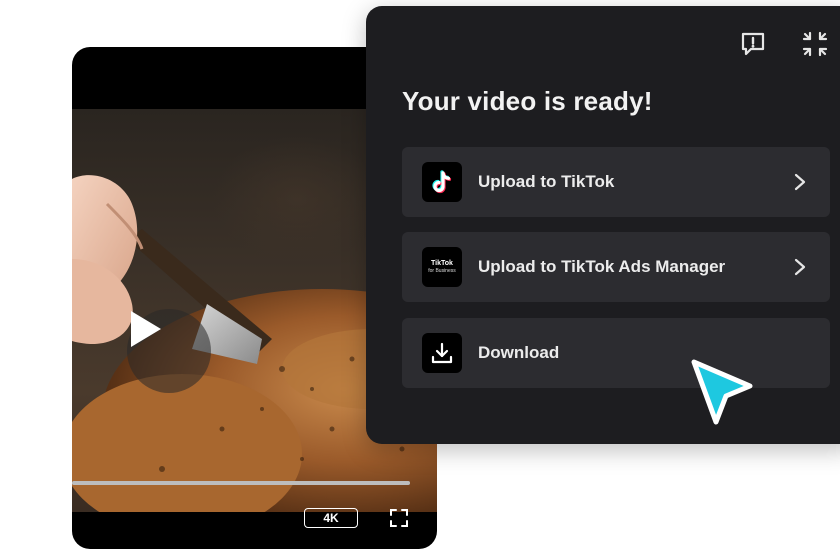  What do you see at coordinates (442, 353) in the screenshot?
I see `download-icon` at bounding box center [442, 353].